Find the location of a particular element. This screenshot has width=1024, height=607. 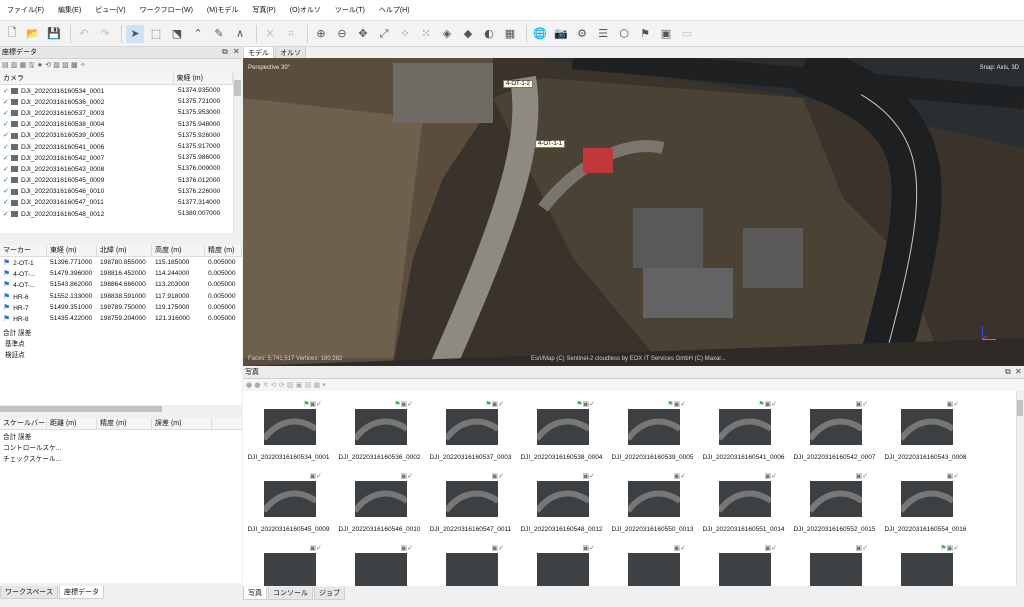

camera-scroll-thumb is located at coordinates (237, 88).